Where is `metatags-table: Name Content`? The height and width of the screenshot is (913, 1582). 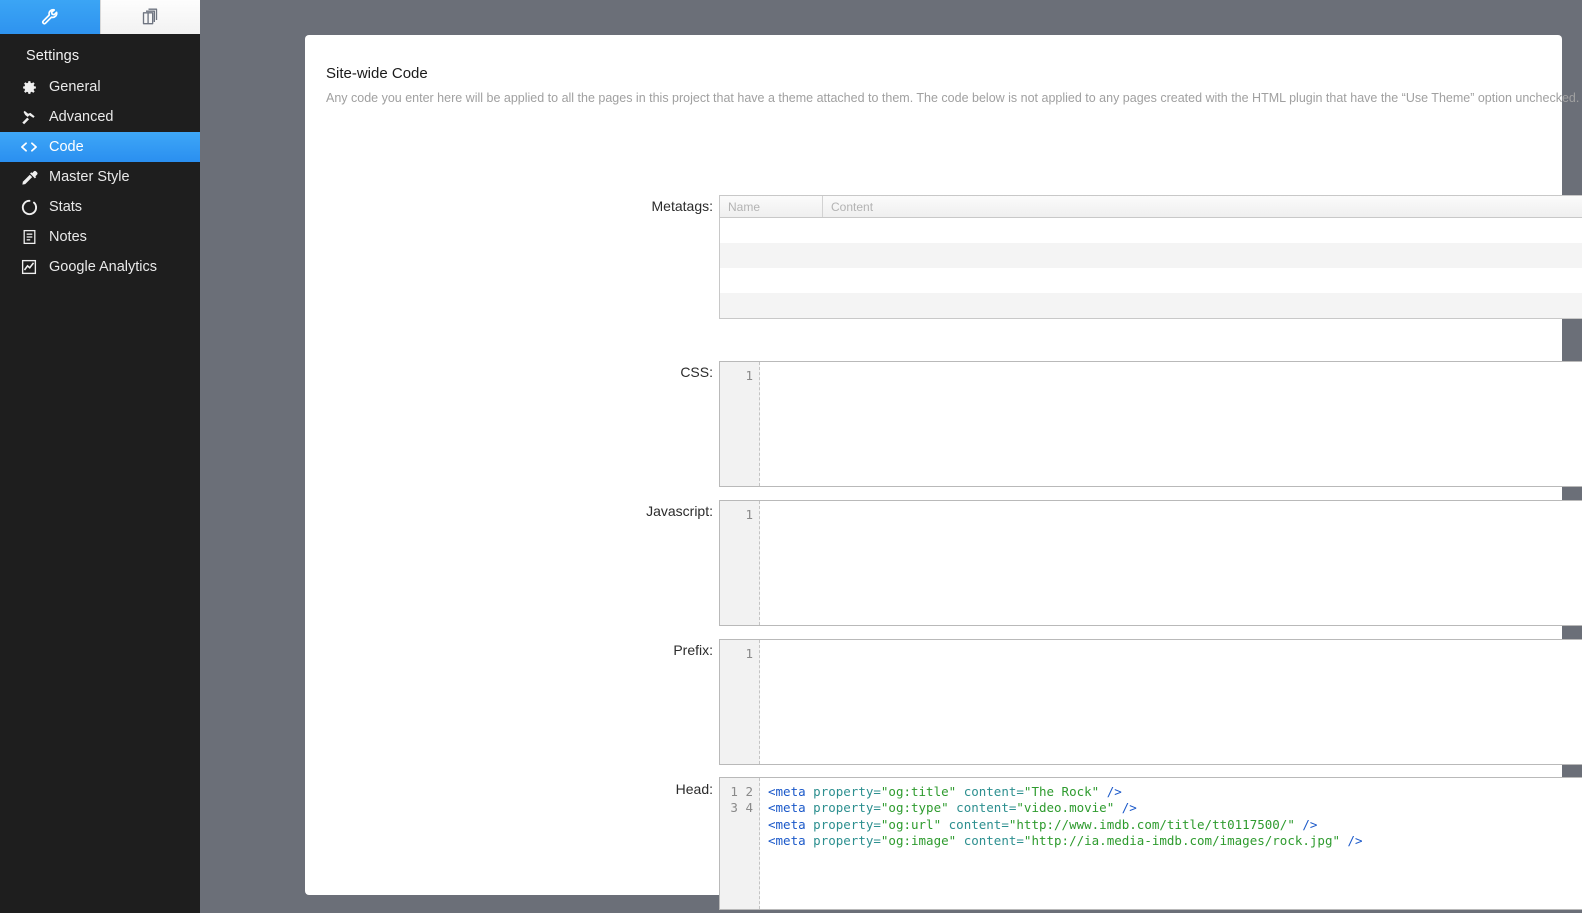
metatags-table: Name Content is located at coordinates (1150, 257).